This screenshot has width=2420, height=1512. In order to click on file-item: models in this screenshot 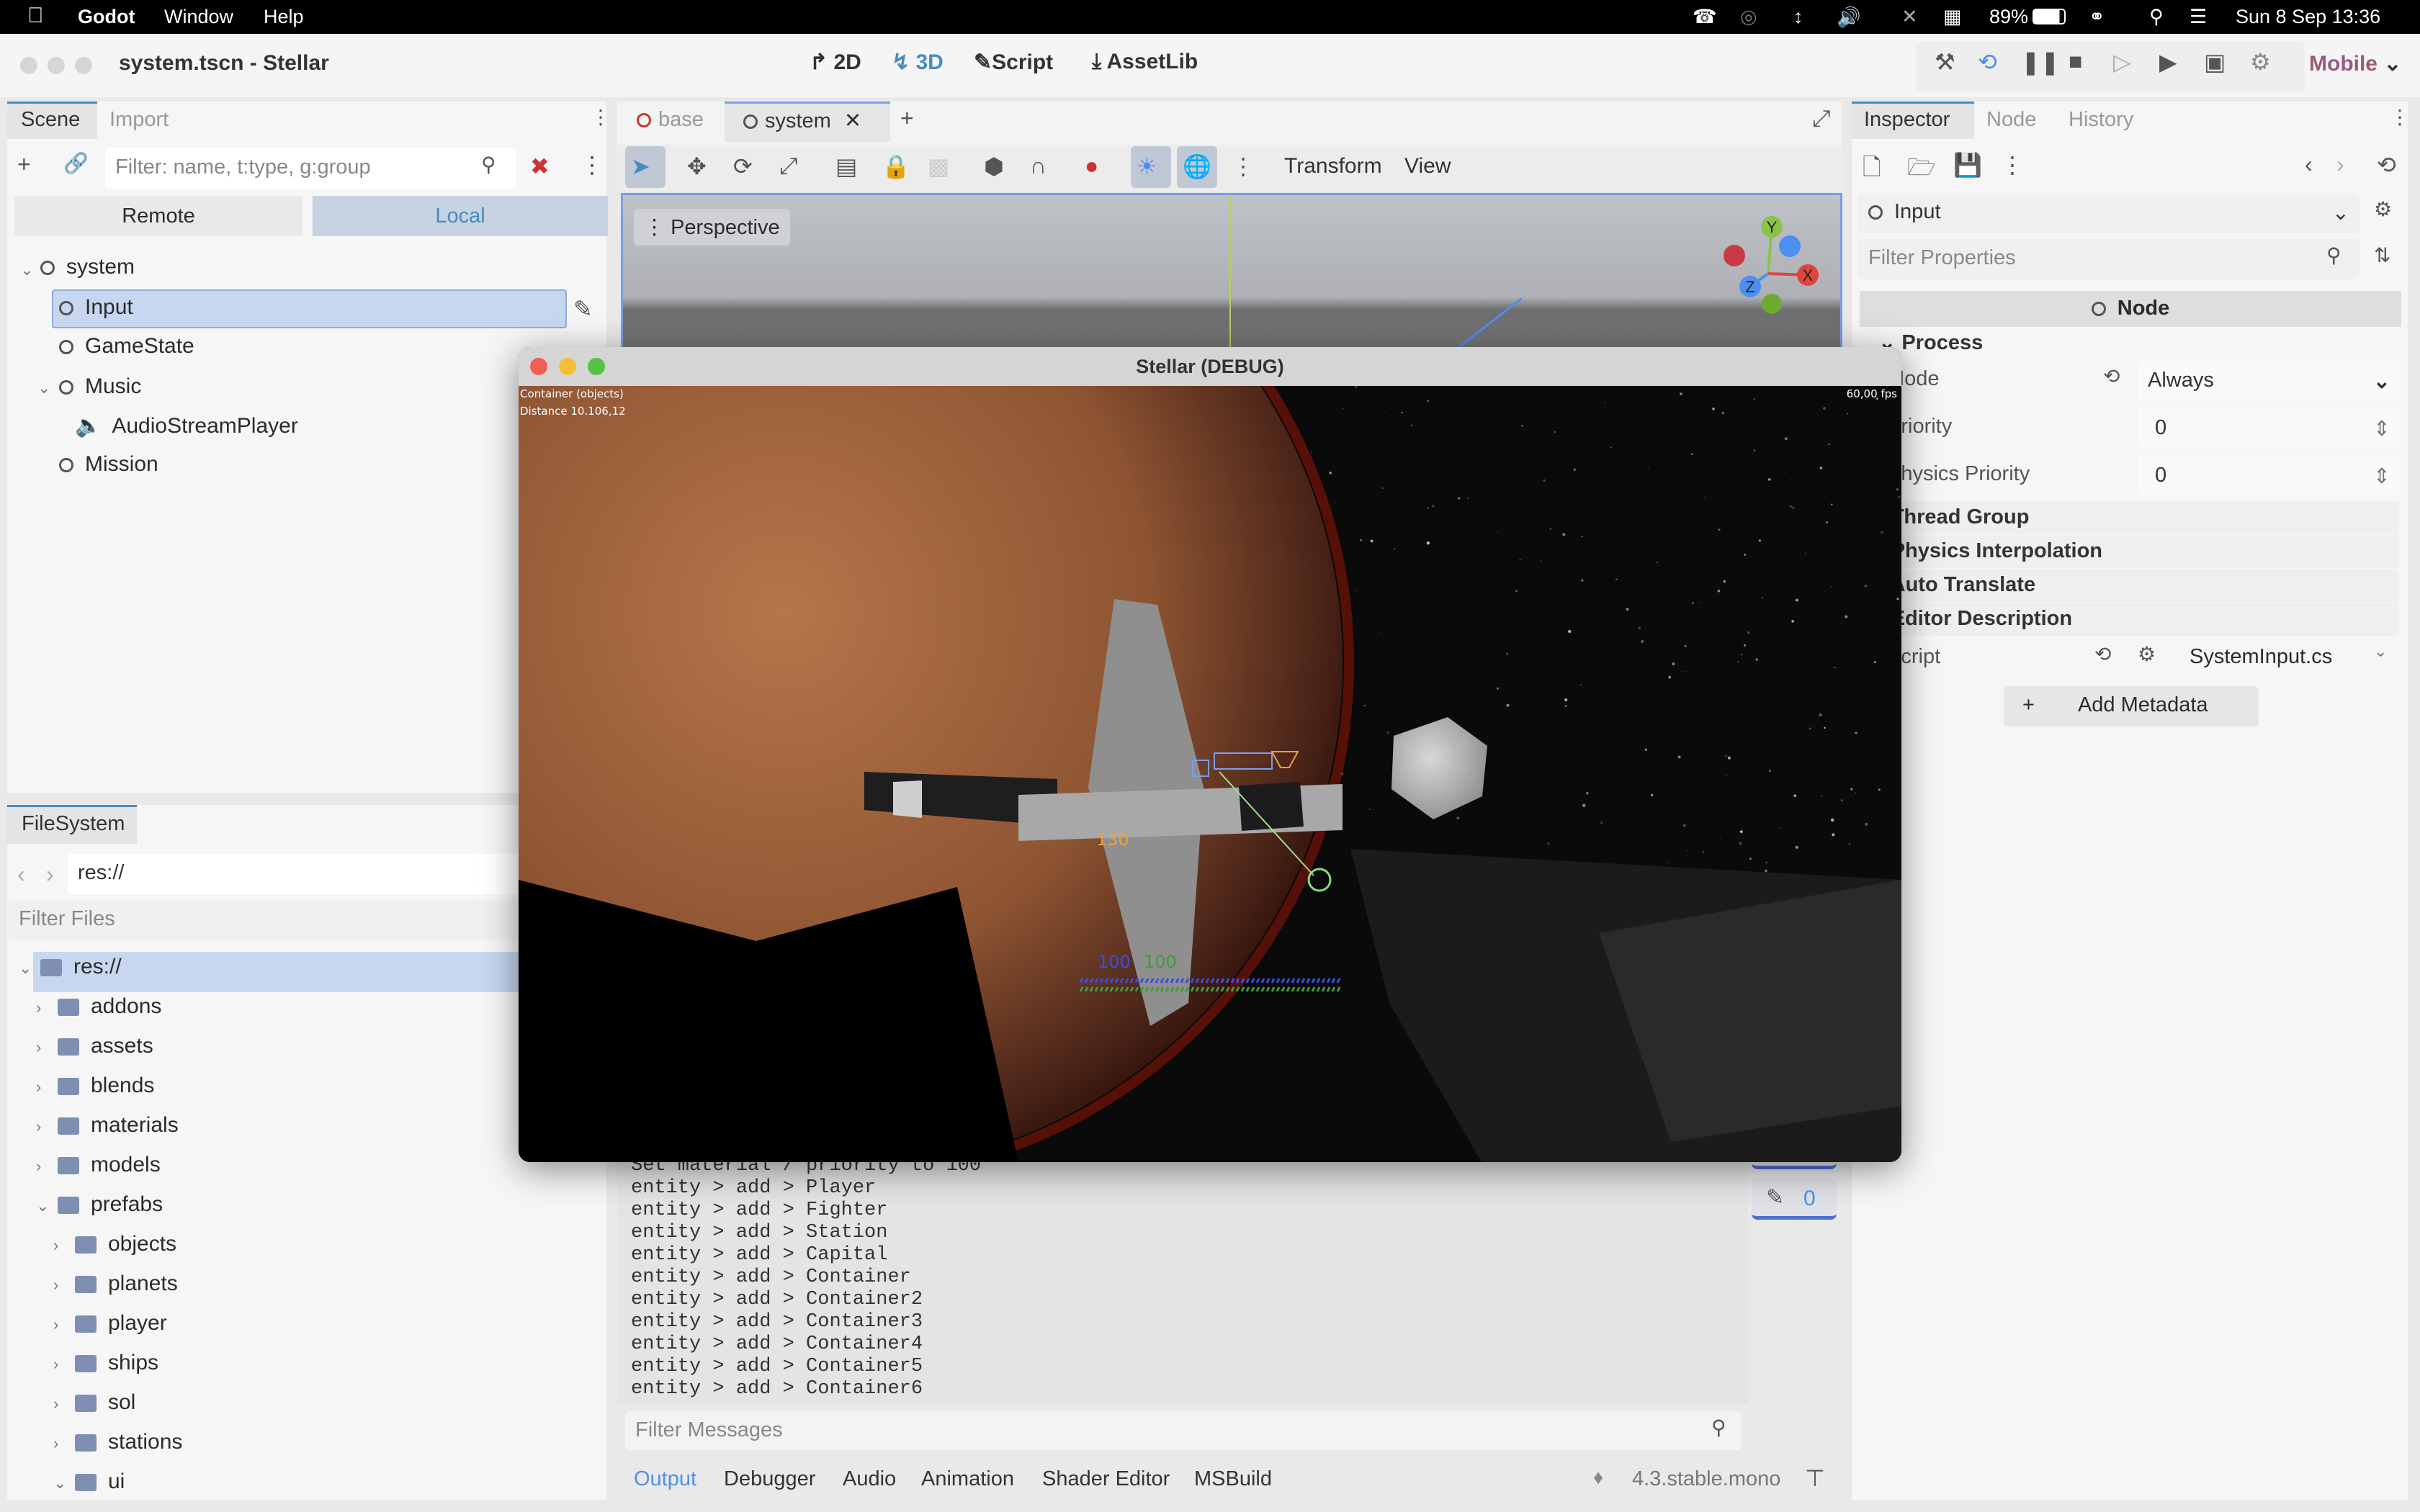, I will do `click(109, 1165)`.